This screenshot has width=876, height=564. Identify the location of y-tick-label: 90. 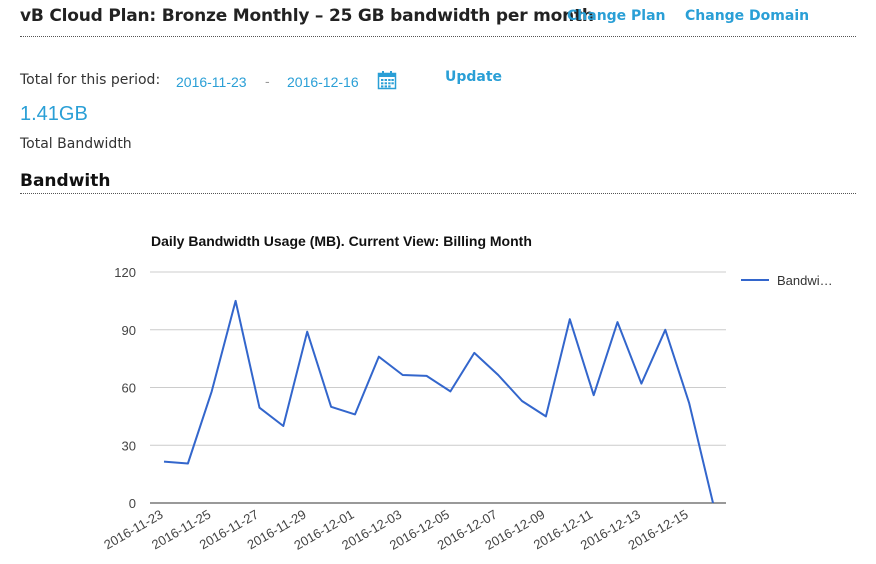
(129, 330).